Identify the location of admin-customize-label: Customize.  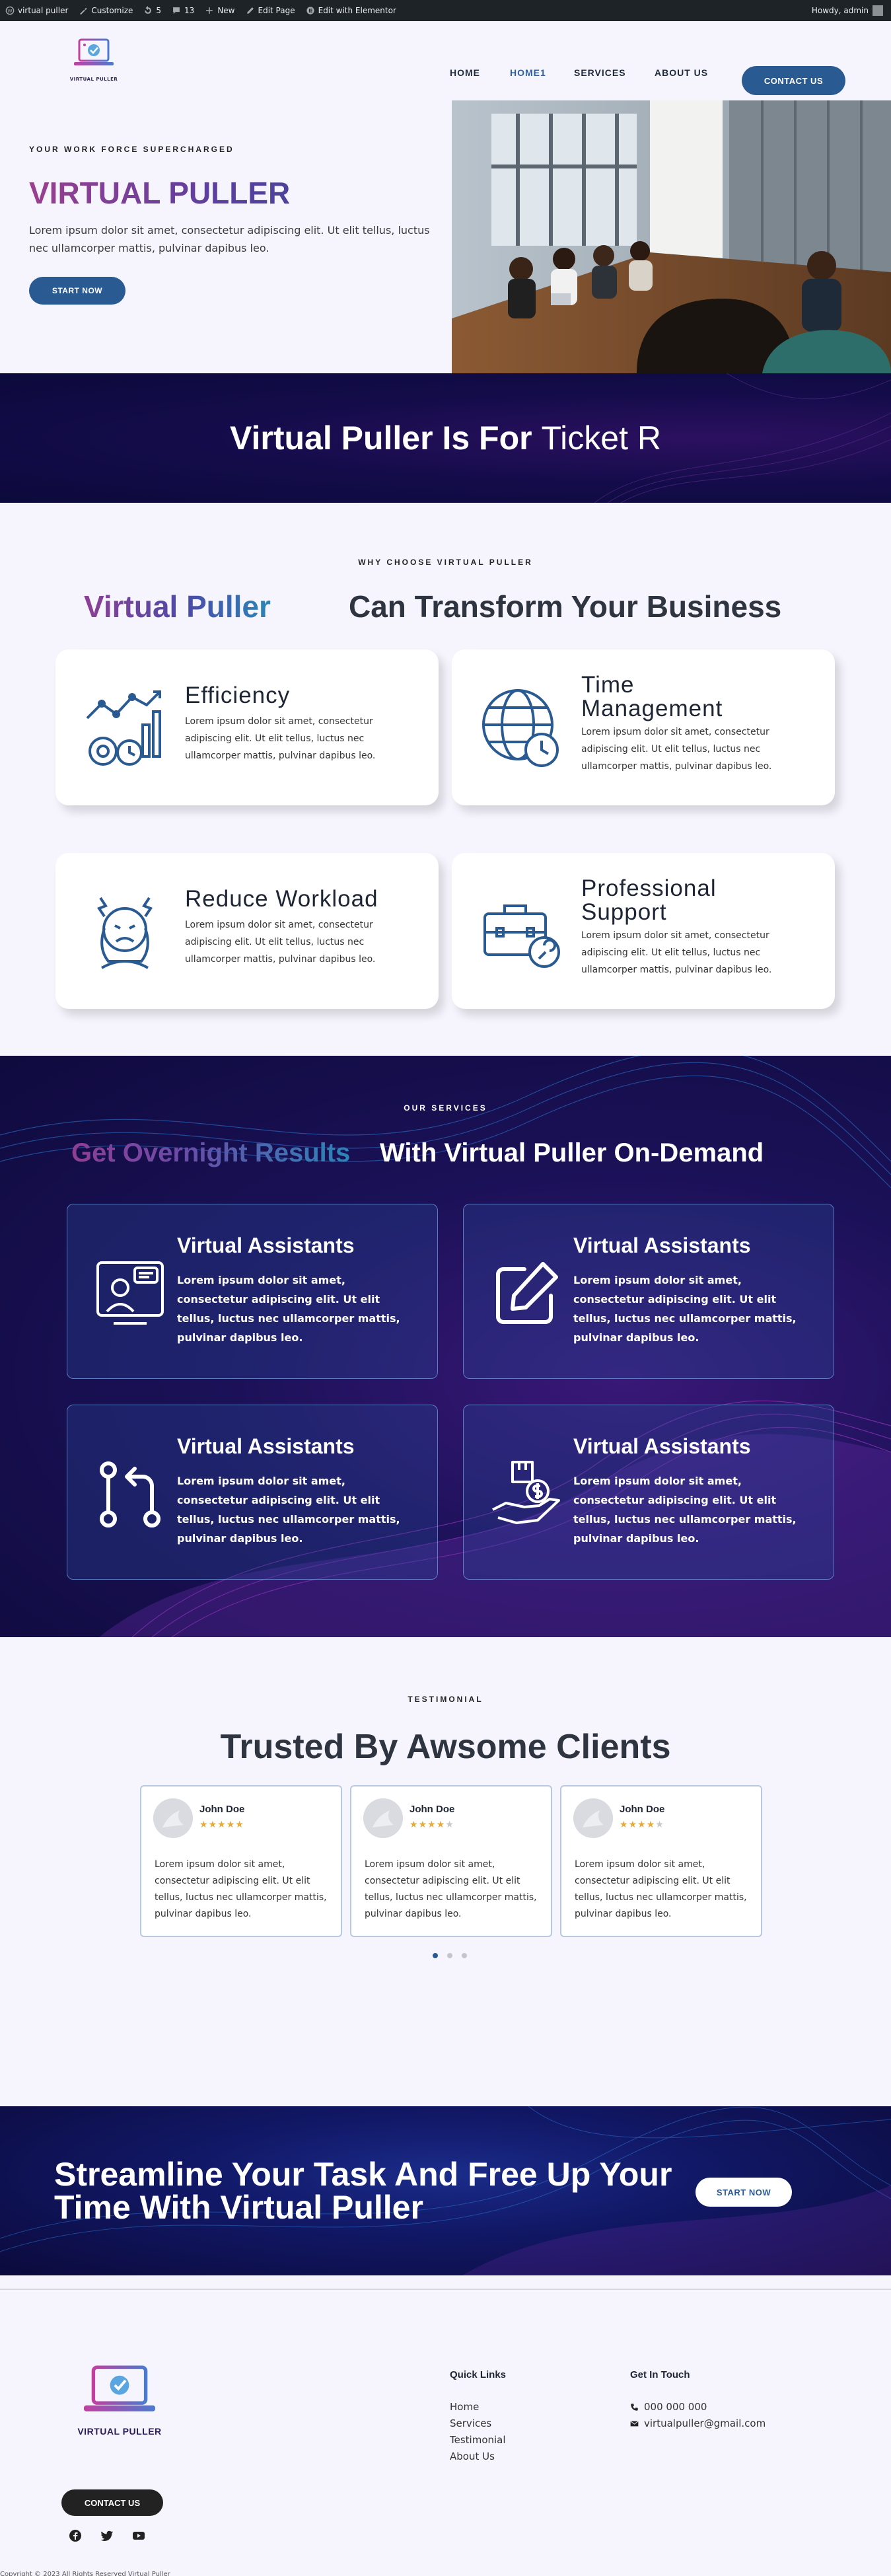
(112, 10).